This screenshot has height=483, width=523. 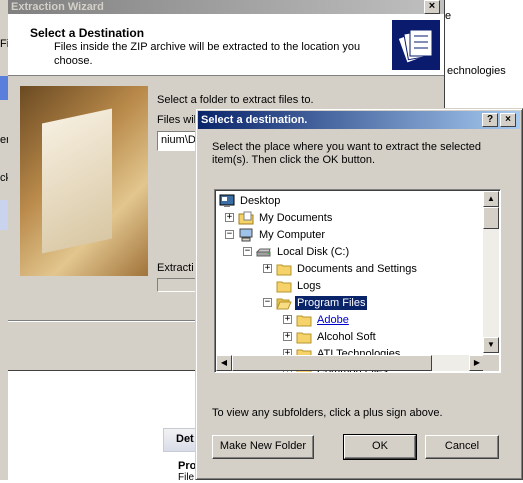 I want to click on scroll-down-button: ▼, so click(x=491, y=345).